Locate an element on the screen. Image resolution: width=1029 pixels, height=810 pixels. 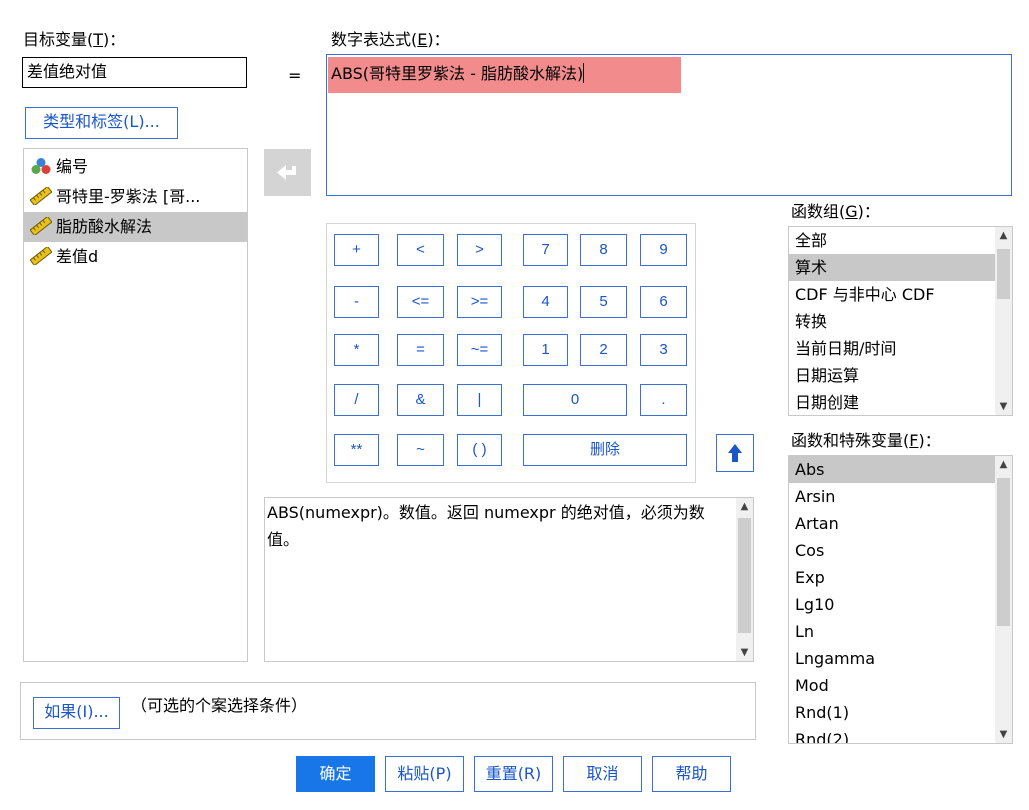
power-button: ** is located at coordinates (356, 450).